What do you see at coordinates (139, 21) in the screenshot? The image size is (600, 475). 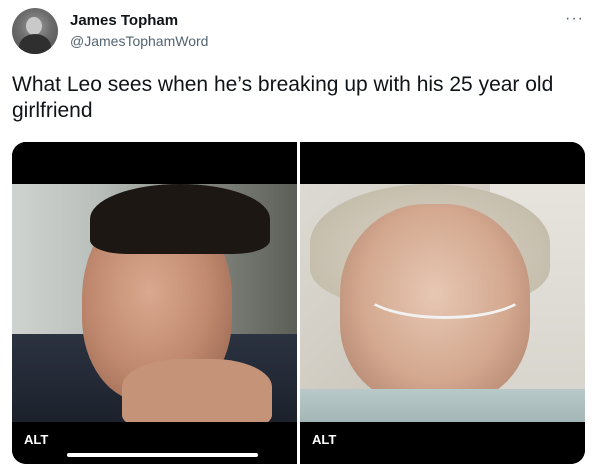 I see `author-display-name: James Topham` at bounding box center [139, 21].